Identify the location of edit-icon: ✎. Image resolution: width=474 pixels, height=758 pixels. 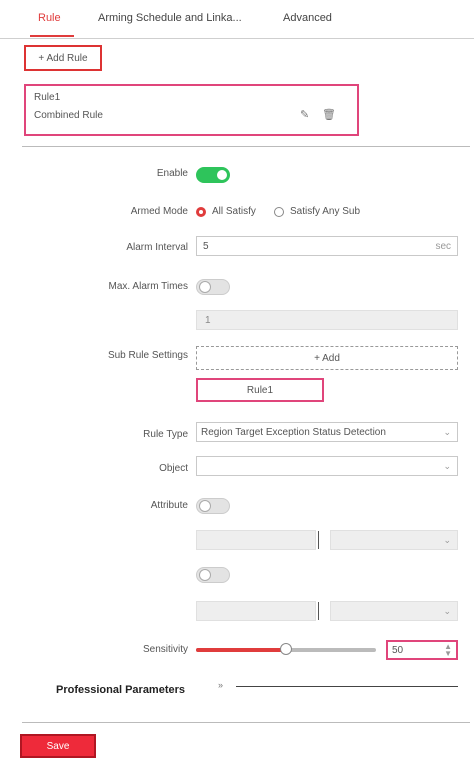
(304, 114).